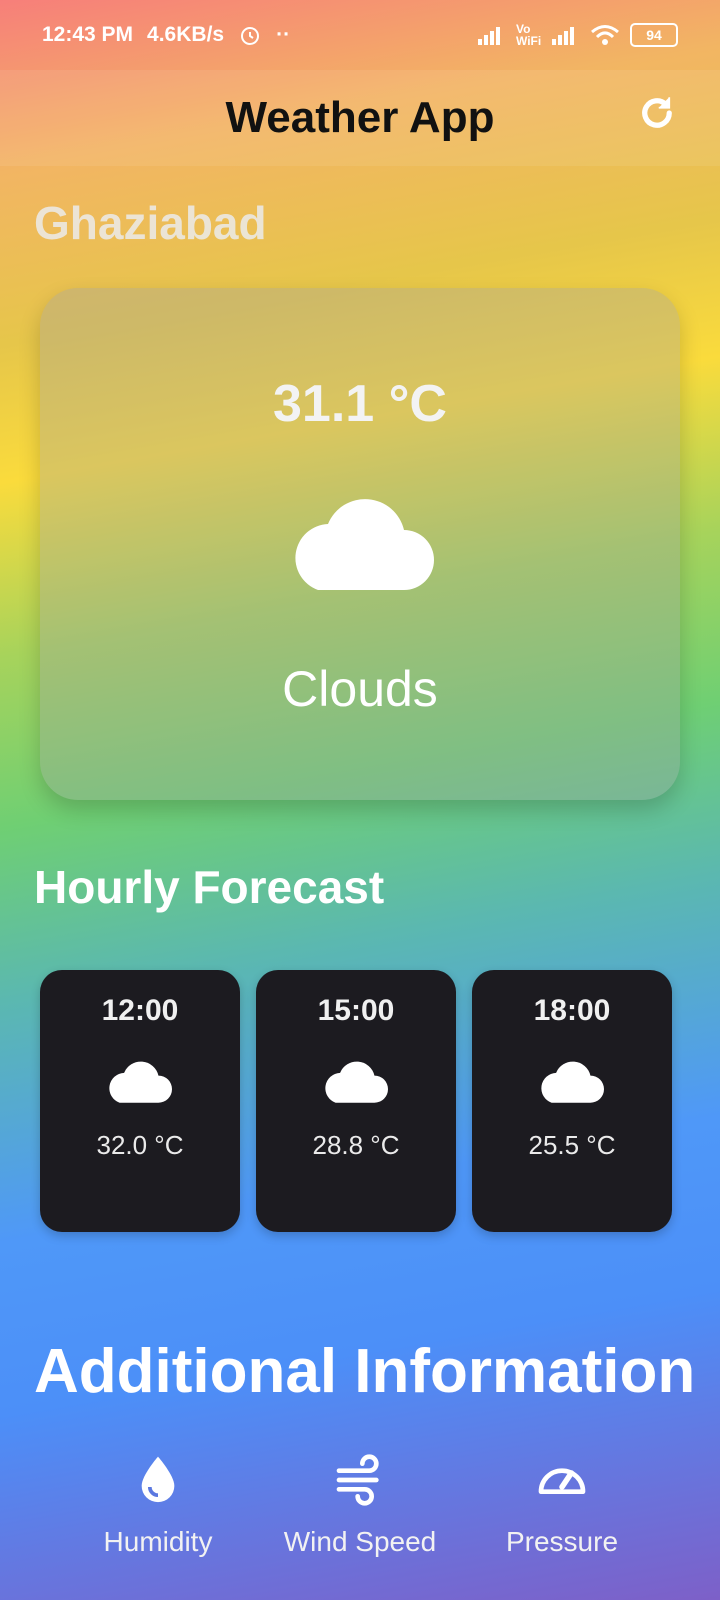  What do you see at coordinates (158, 1516) in the screenshot?
I see `humidity-item: Humidity` at bounding box center [158, 1516].